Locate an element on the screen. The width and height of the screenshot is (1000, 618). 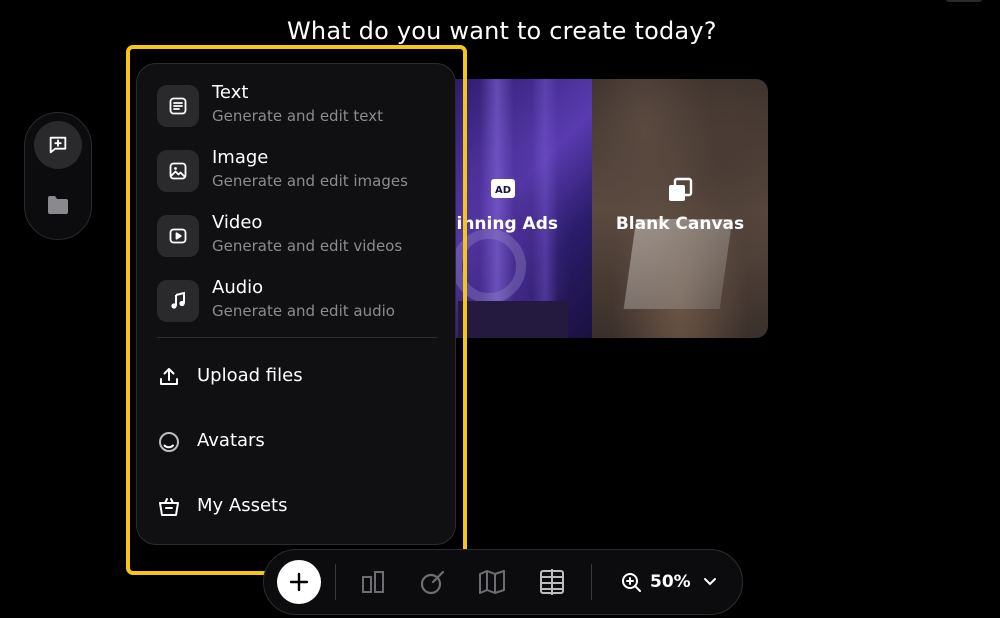
film-columns-icon is located at coordinates (552, 582).